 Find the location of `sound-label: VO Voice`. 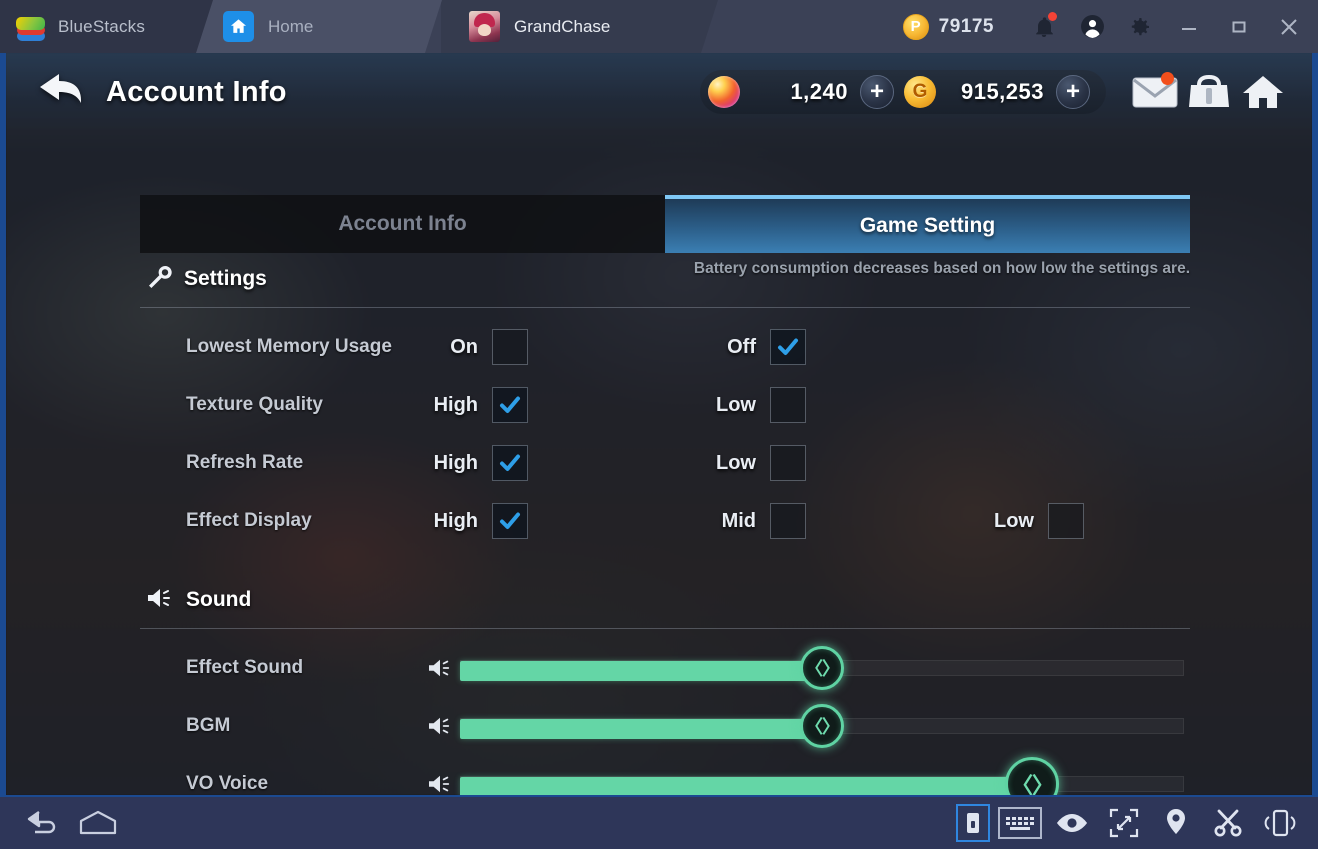

sound-label: VO Voice is located at coordinates (227, 783).